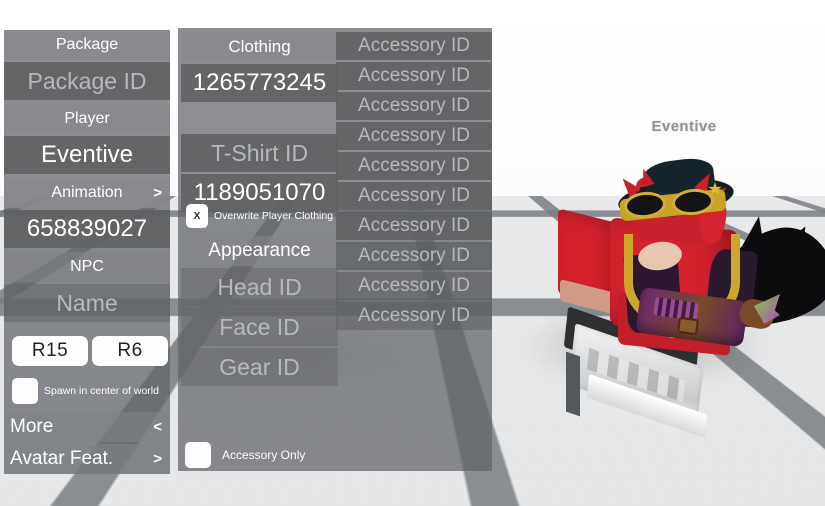  I want to click on t-shirt-id-input: T-Shirt ID, so click(259, 153).